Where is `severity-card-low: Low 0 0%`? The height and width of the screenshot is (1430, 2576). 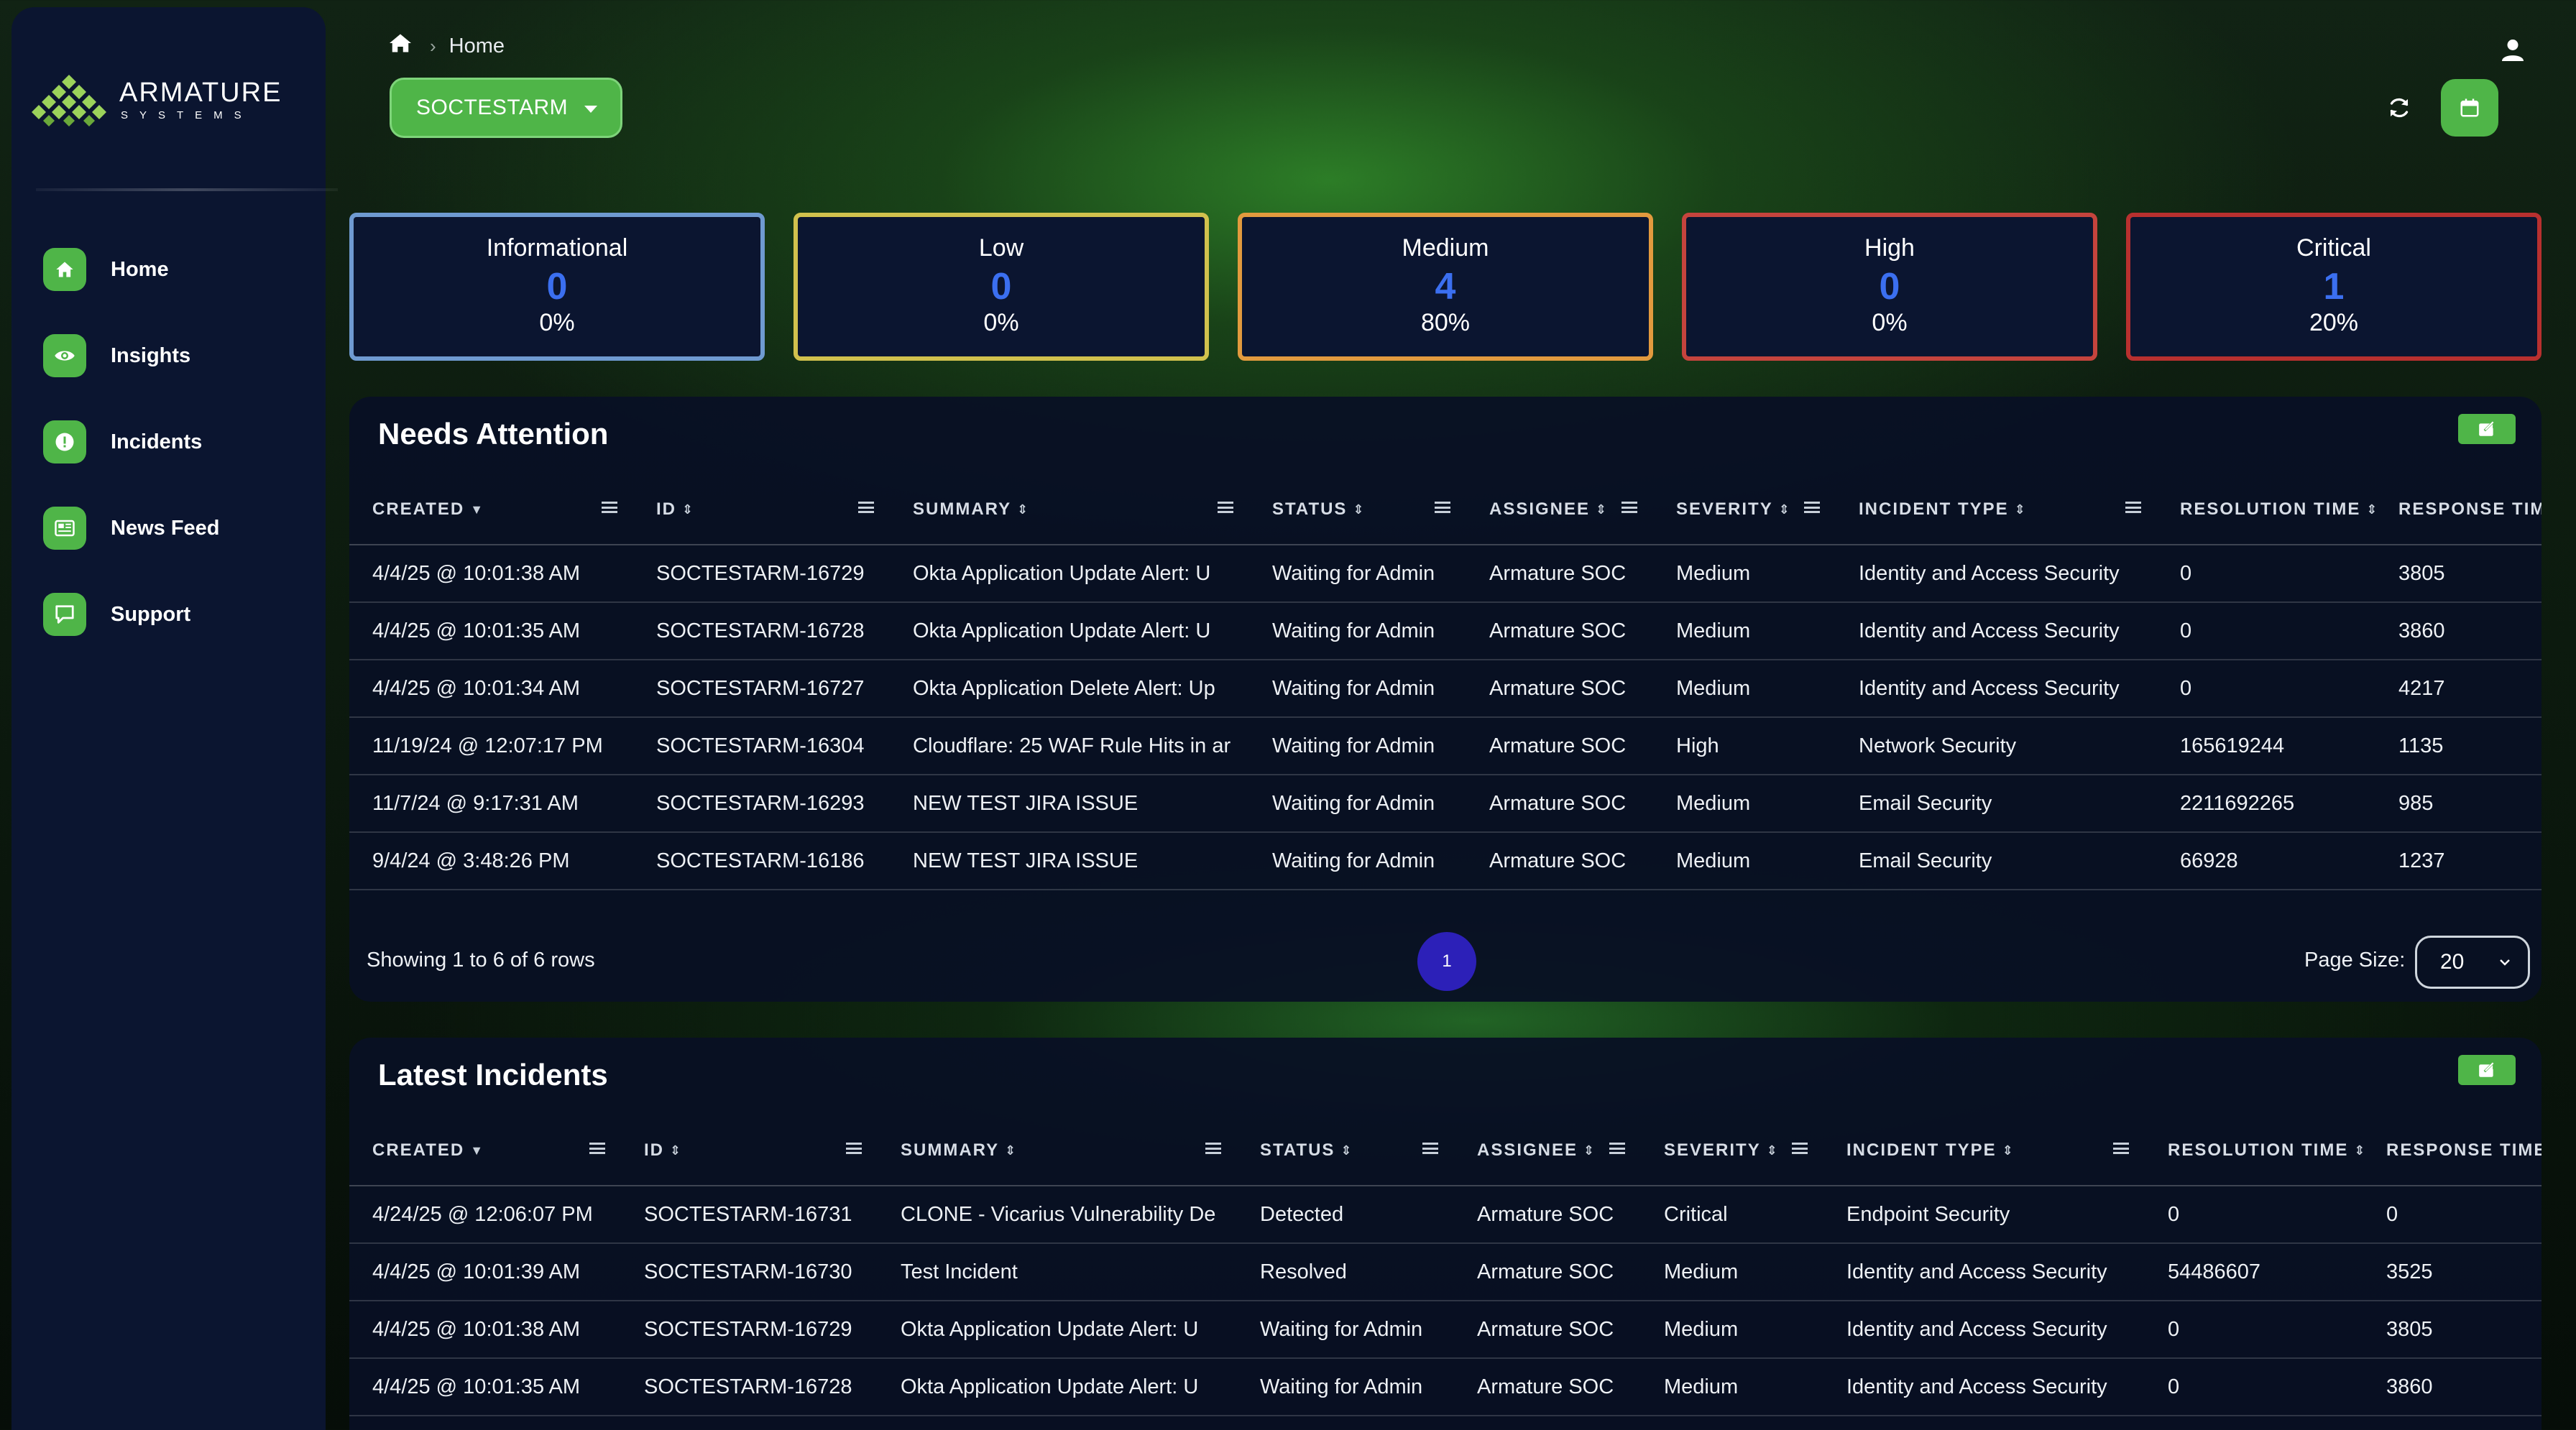 severity-card-low: Low 0 0% is located at coordinates (1001, 287).